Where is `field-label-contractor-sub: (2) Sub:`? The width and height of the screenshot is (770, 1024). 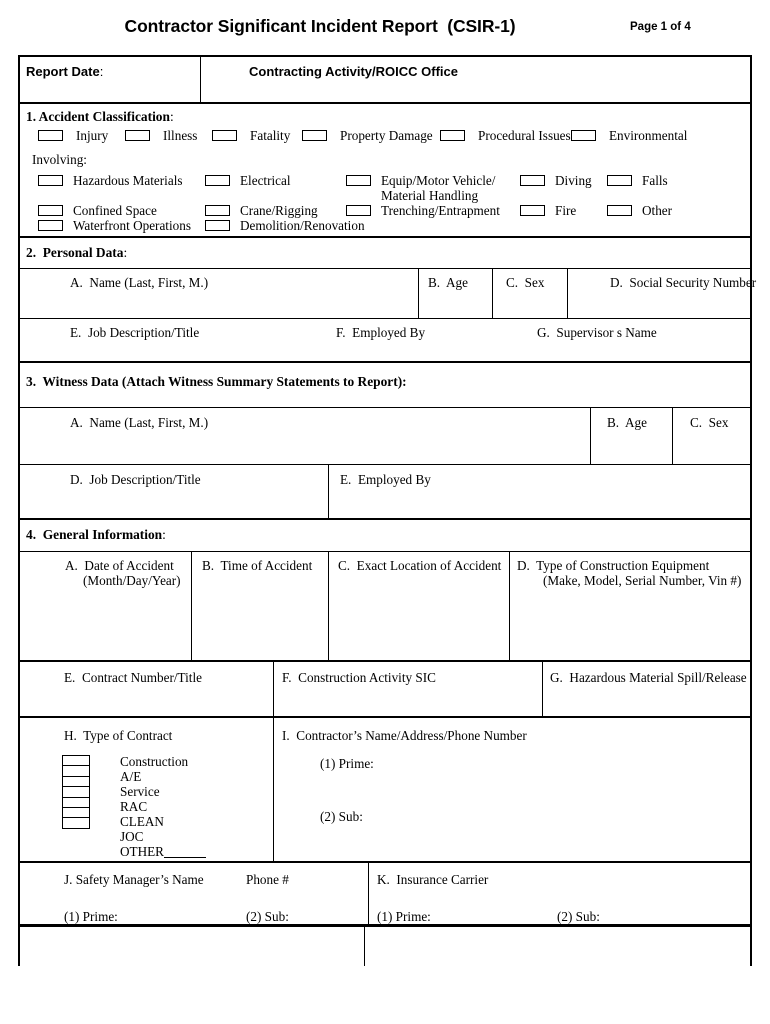
field-label-contractor-sub: (2) Sub: is located at coordinates (341, 816).